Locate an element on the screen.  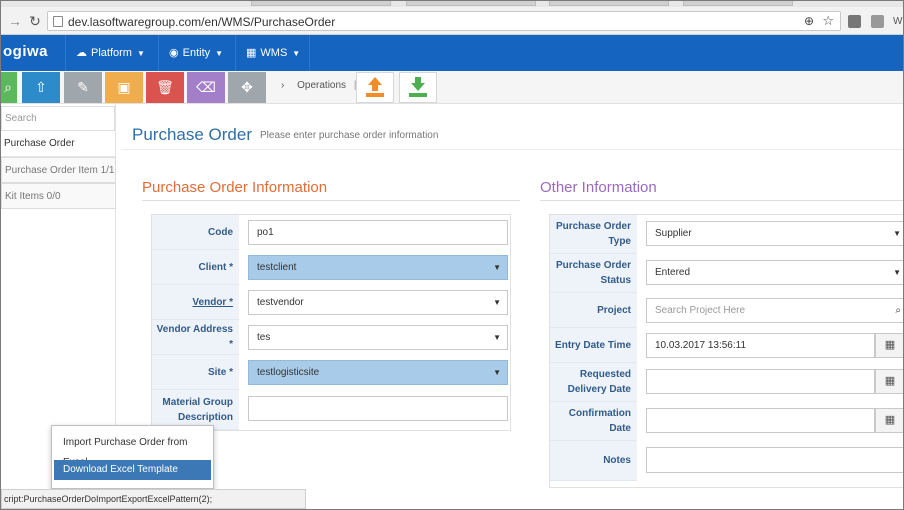
page-title: Purchase Order is located at coordinates (192, 134).